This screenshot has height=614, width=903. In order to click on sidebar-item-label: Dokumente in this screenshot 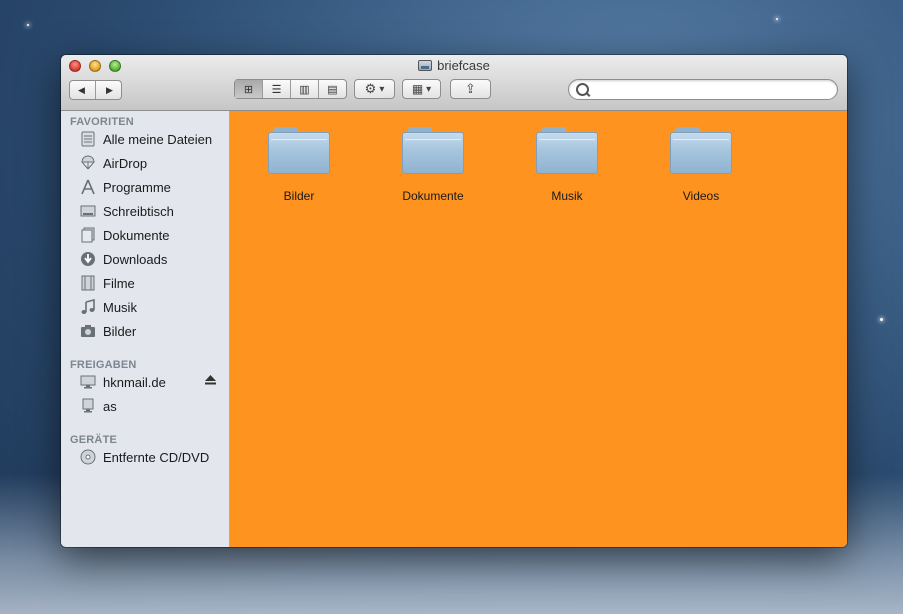, I will do `click(136, 235)`.